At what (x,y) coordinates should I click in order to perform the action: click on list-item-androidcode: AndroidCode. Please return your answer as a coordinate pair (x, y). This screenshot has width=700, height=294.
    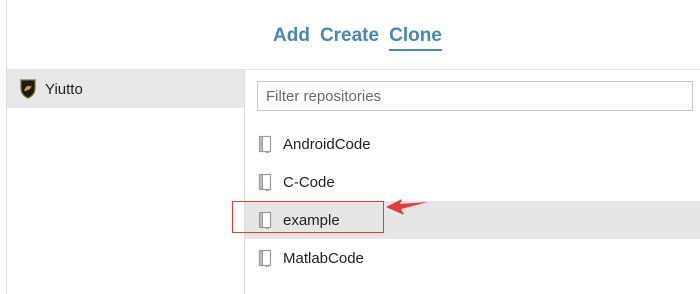
    Looking at the image, I should click on (472, 144).